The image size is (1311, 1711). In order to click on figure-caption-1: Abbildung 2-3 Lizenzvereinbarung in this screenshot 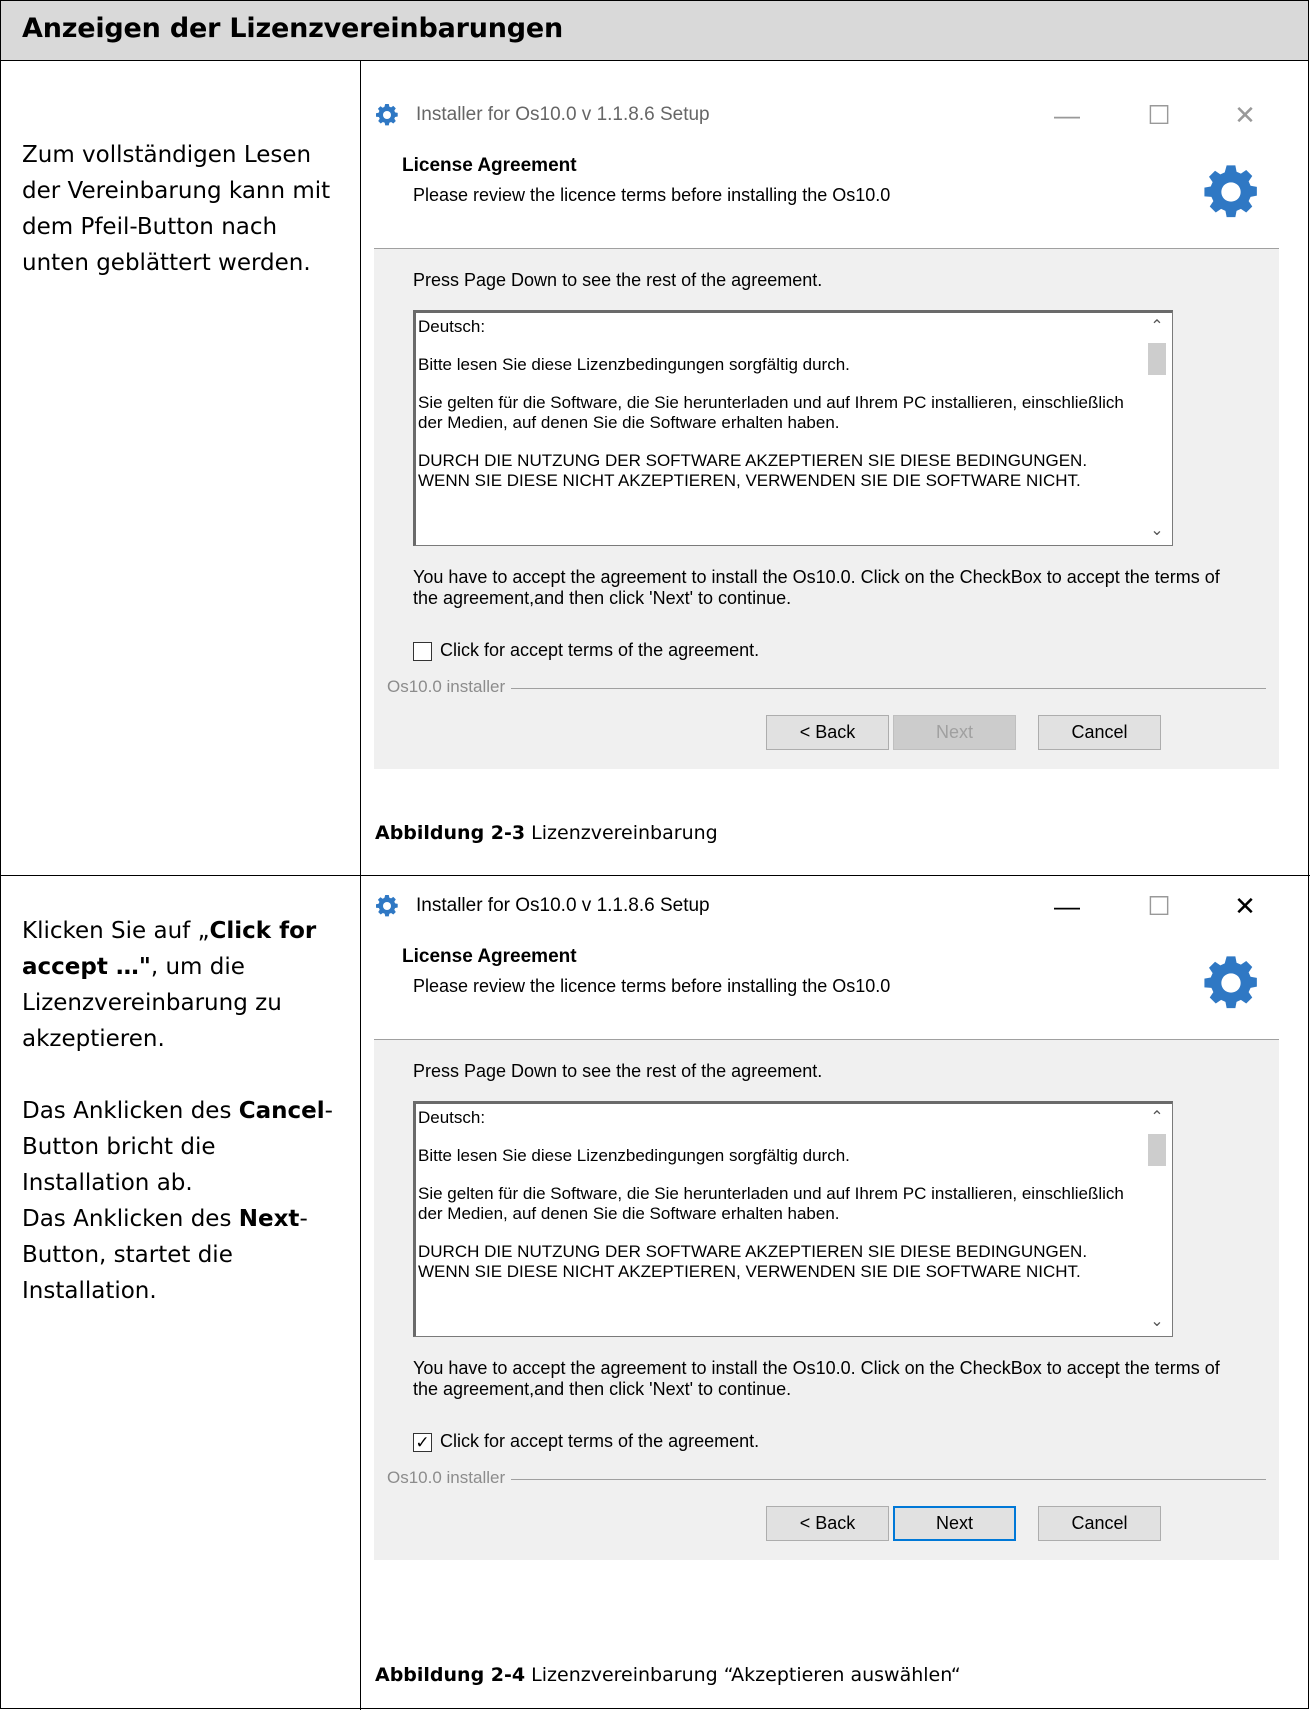, I will do `click(546, 833)`.